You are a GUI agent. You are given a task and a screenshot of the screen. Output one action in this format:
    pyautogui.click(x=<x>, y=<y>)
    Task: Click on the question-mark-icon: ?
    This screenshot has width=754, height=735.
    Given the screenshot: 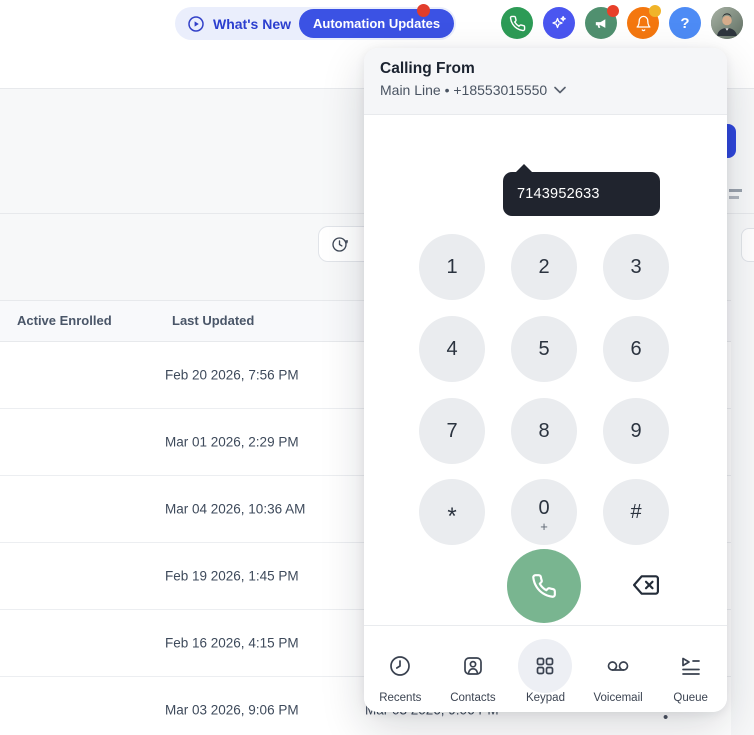 What is the action you would take?
    pyautogui.click(x=685, y=23)
    